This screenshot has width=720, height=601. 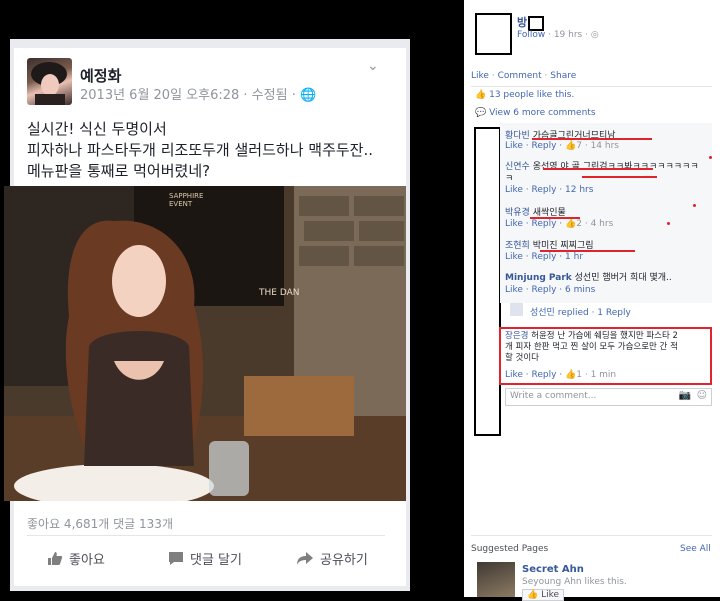 I want to click on photo-sign: SAPPHIRE EVENT, so click(x=186, y=200).